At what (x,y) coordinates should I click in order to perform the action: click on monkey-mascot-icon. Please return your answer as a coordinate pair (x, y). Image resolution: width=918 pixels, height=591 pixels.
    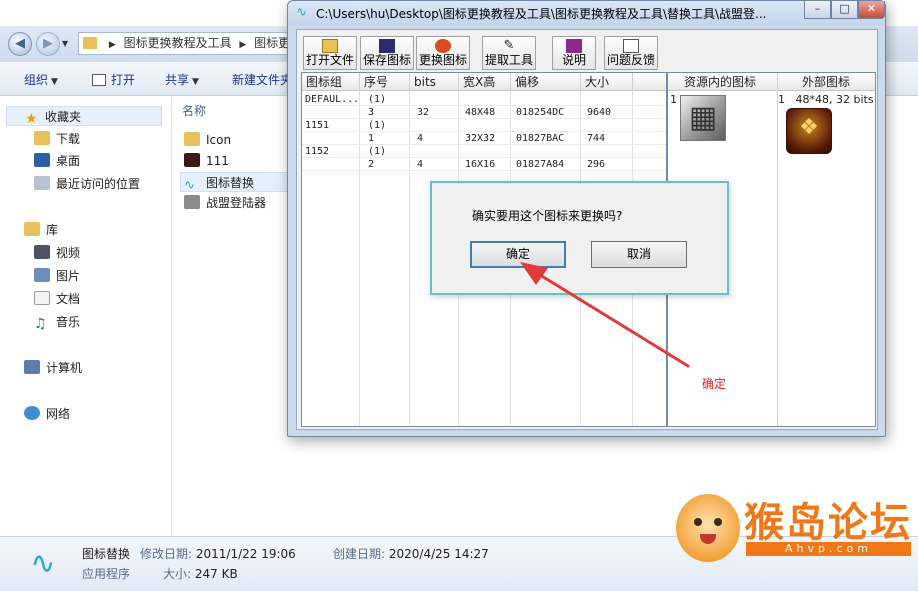
    Looking at the image, I should click on (708, 528).